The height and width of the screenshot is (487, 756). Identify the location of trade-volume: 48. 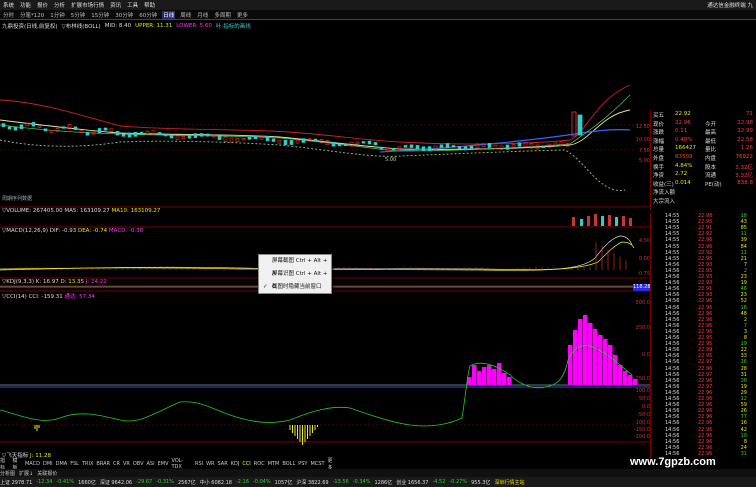
(743, 313).